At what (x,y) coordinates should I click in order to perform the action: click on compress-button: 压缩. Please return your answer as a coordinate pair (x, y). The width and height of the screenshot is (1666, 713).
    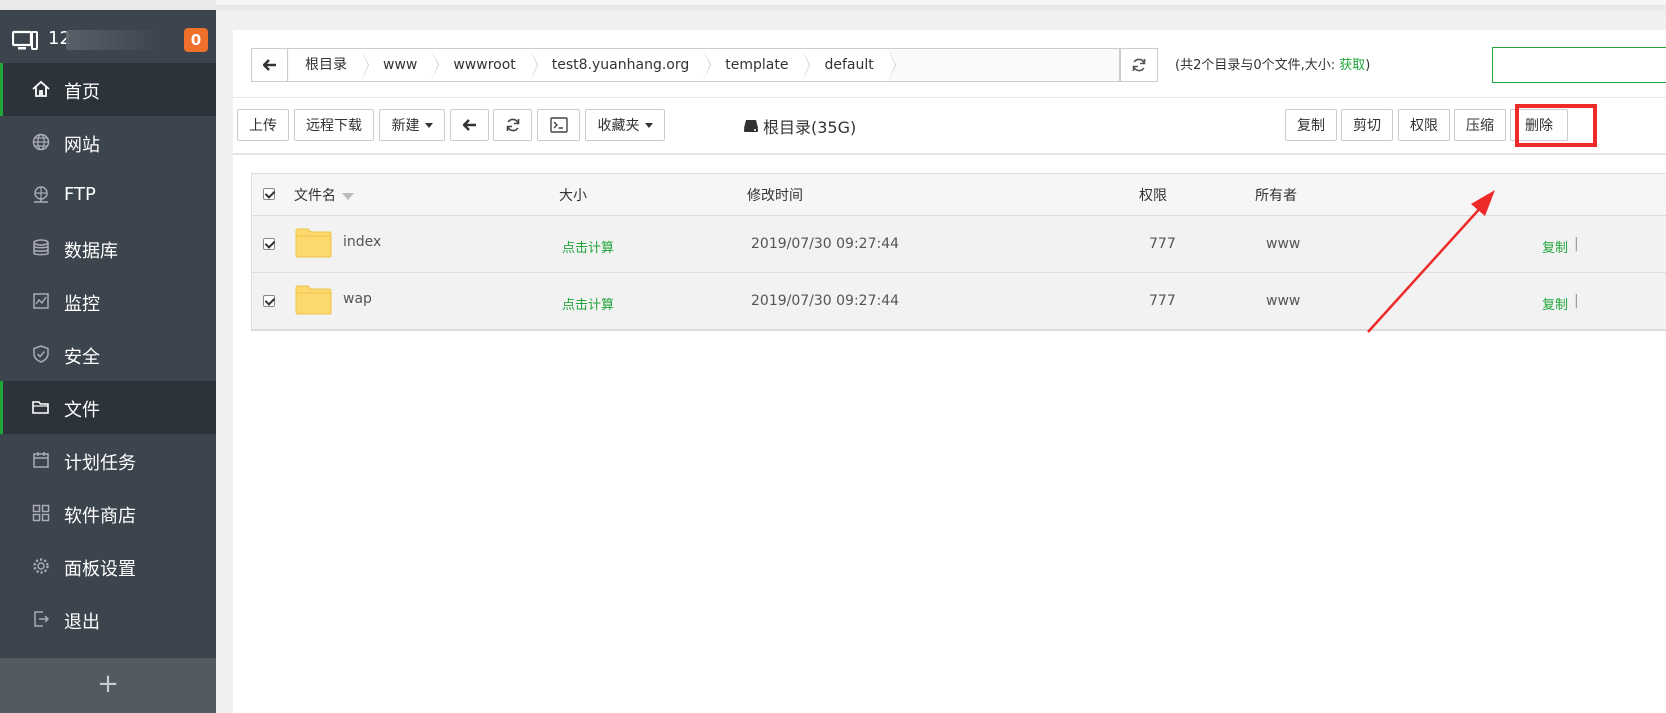
    Looking at the image, I should click on (1480, 125).